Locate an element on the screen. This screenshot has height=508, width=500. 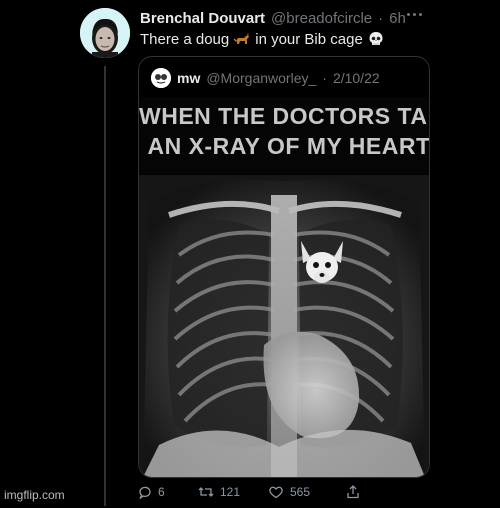
share-button is located at coordinates (356, 492).